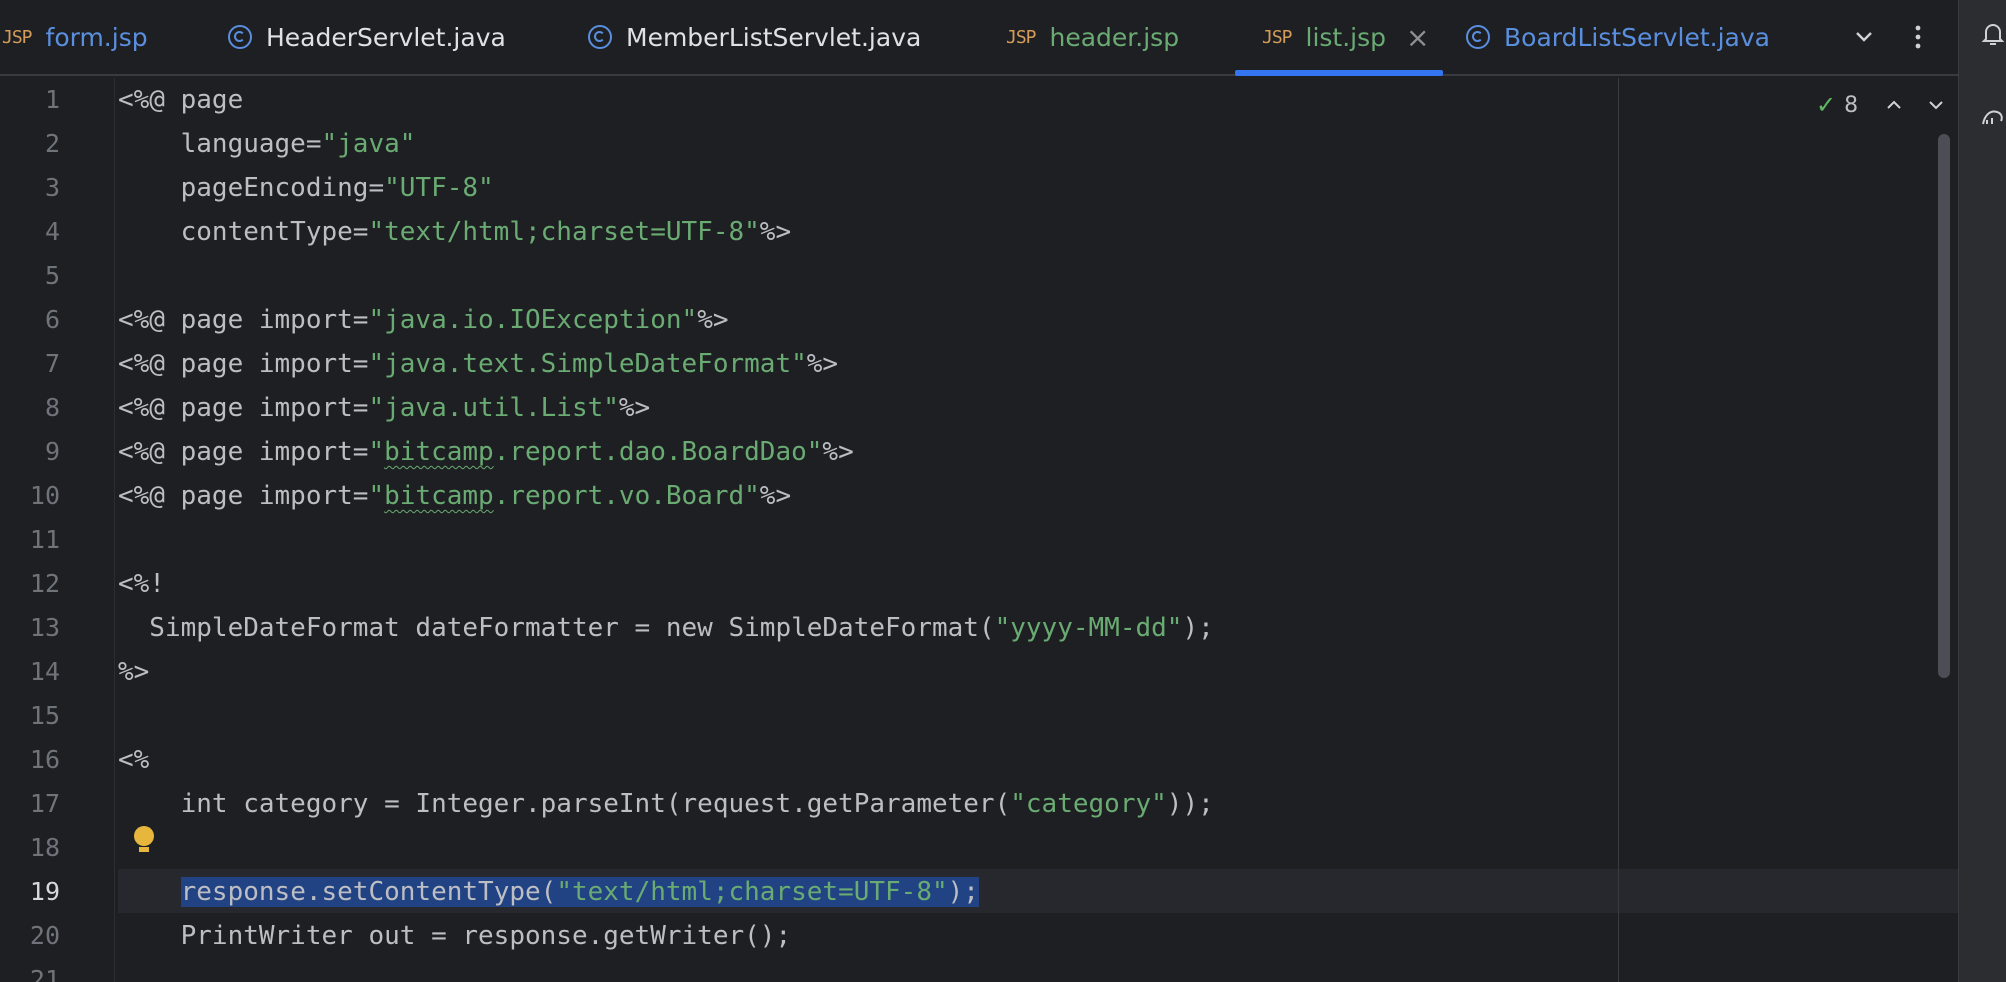  Describe the element at coordinates (439, 188) in the screenshot. I see `code-token: "UTF-8"` at that location.